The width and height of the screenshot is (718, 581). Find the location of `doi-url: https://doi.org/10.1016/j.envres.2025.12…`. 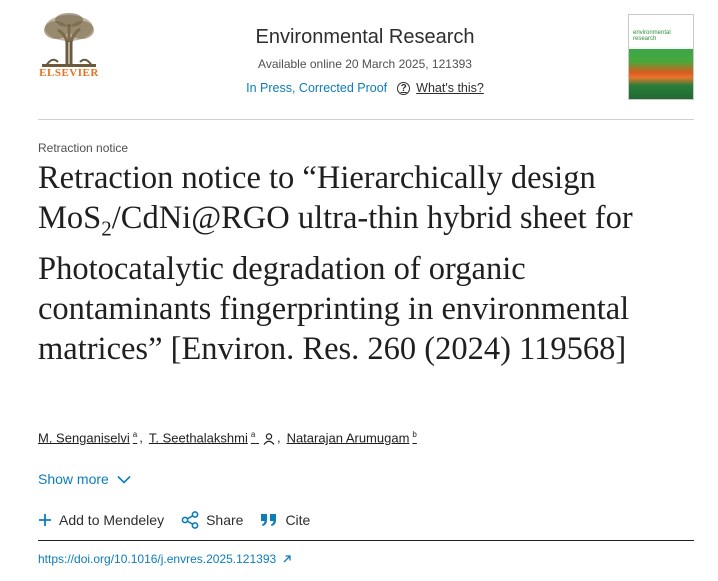

doi-url: https://doi.org/10.1016/j.envres.2025.12… is located at coordinates (157, 559).